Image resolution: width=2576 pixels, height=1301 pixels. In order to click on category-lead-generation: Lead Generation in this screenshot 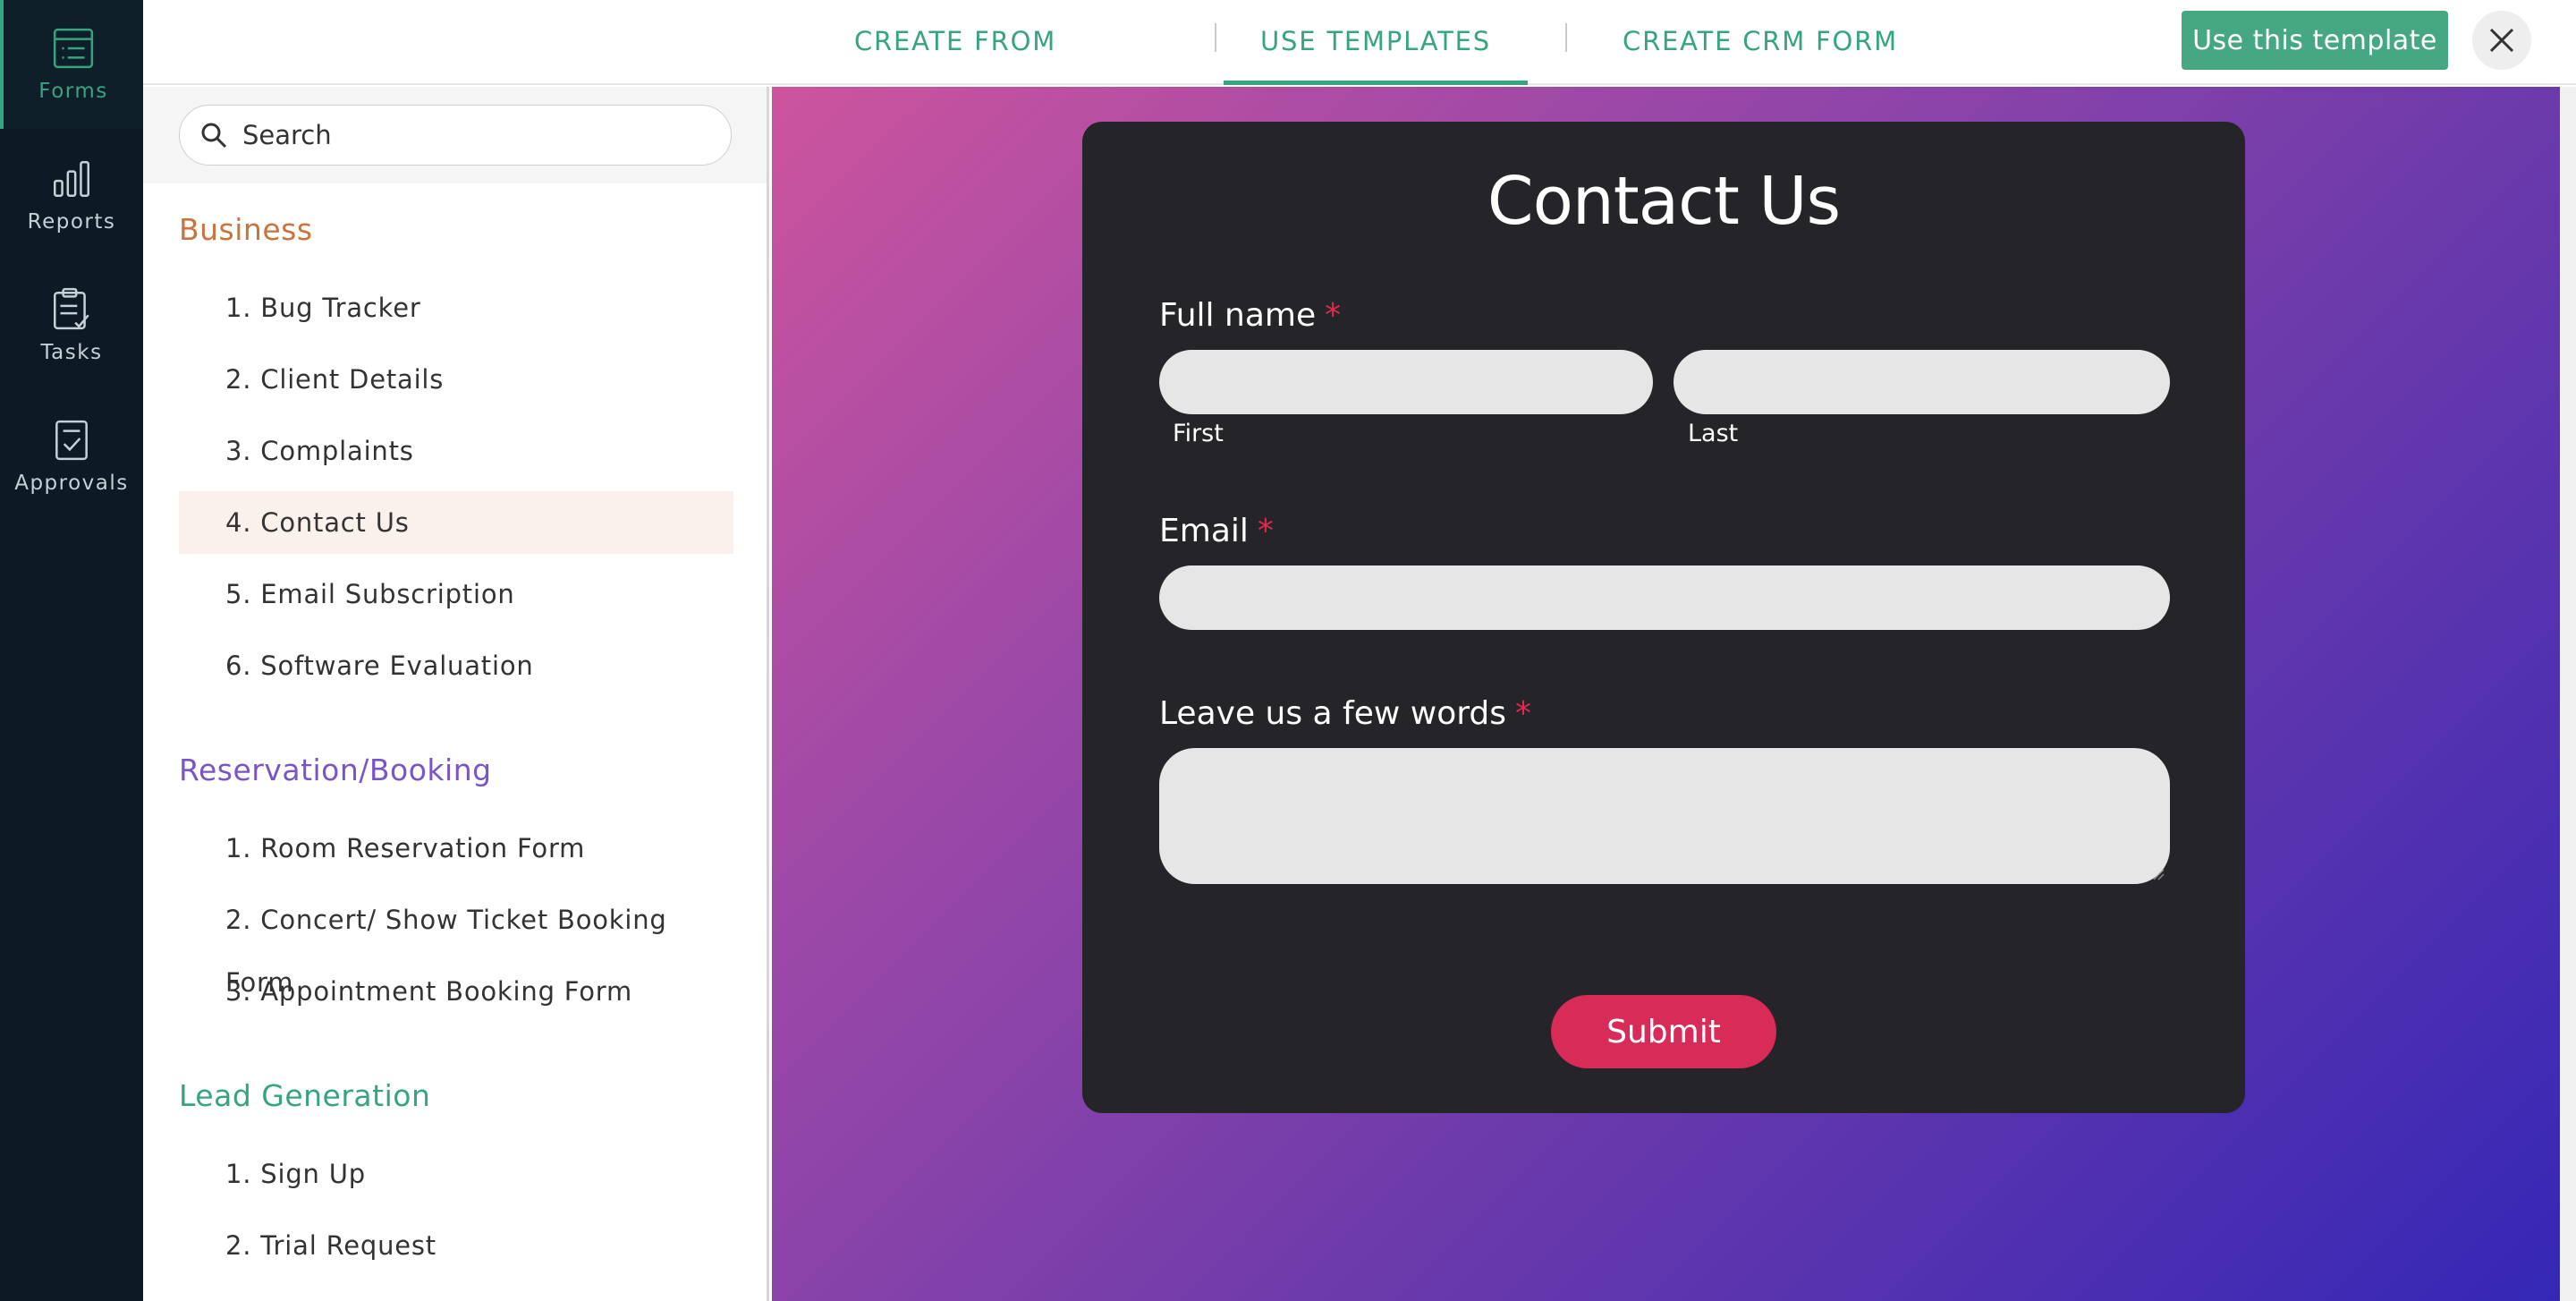, I will do `click(305, 1095)`.